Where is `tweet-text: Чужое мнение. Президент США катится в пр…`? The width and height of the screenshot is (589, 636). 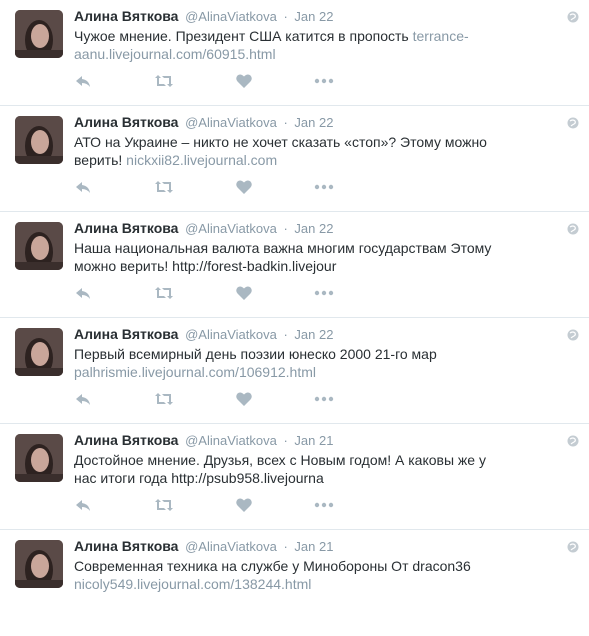 tweet-text: Чужое мнение. Президент США катится в пр… is located at coordinates (284, 45).